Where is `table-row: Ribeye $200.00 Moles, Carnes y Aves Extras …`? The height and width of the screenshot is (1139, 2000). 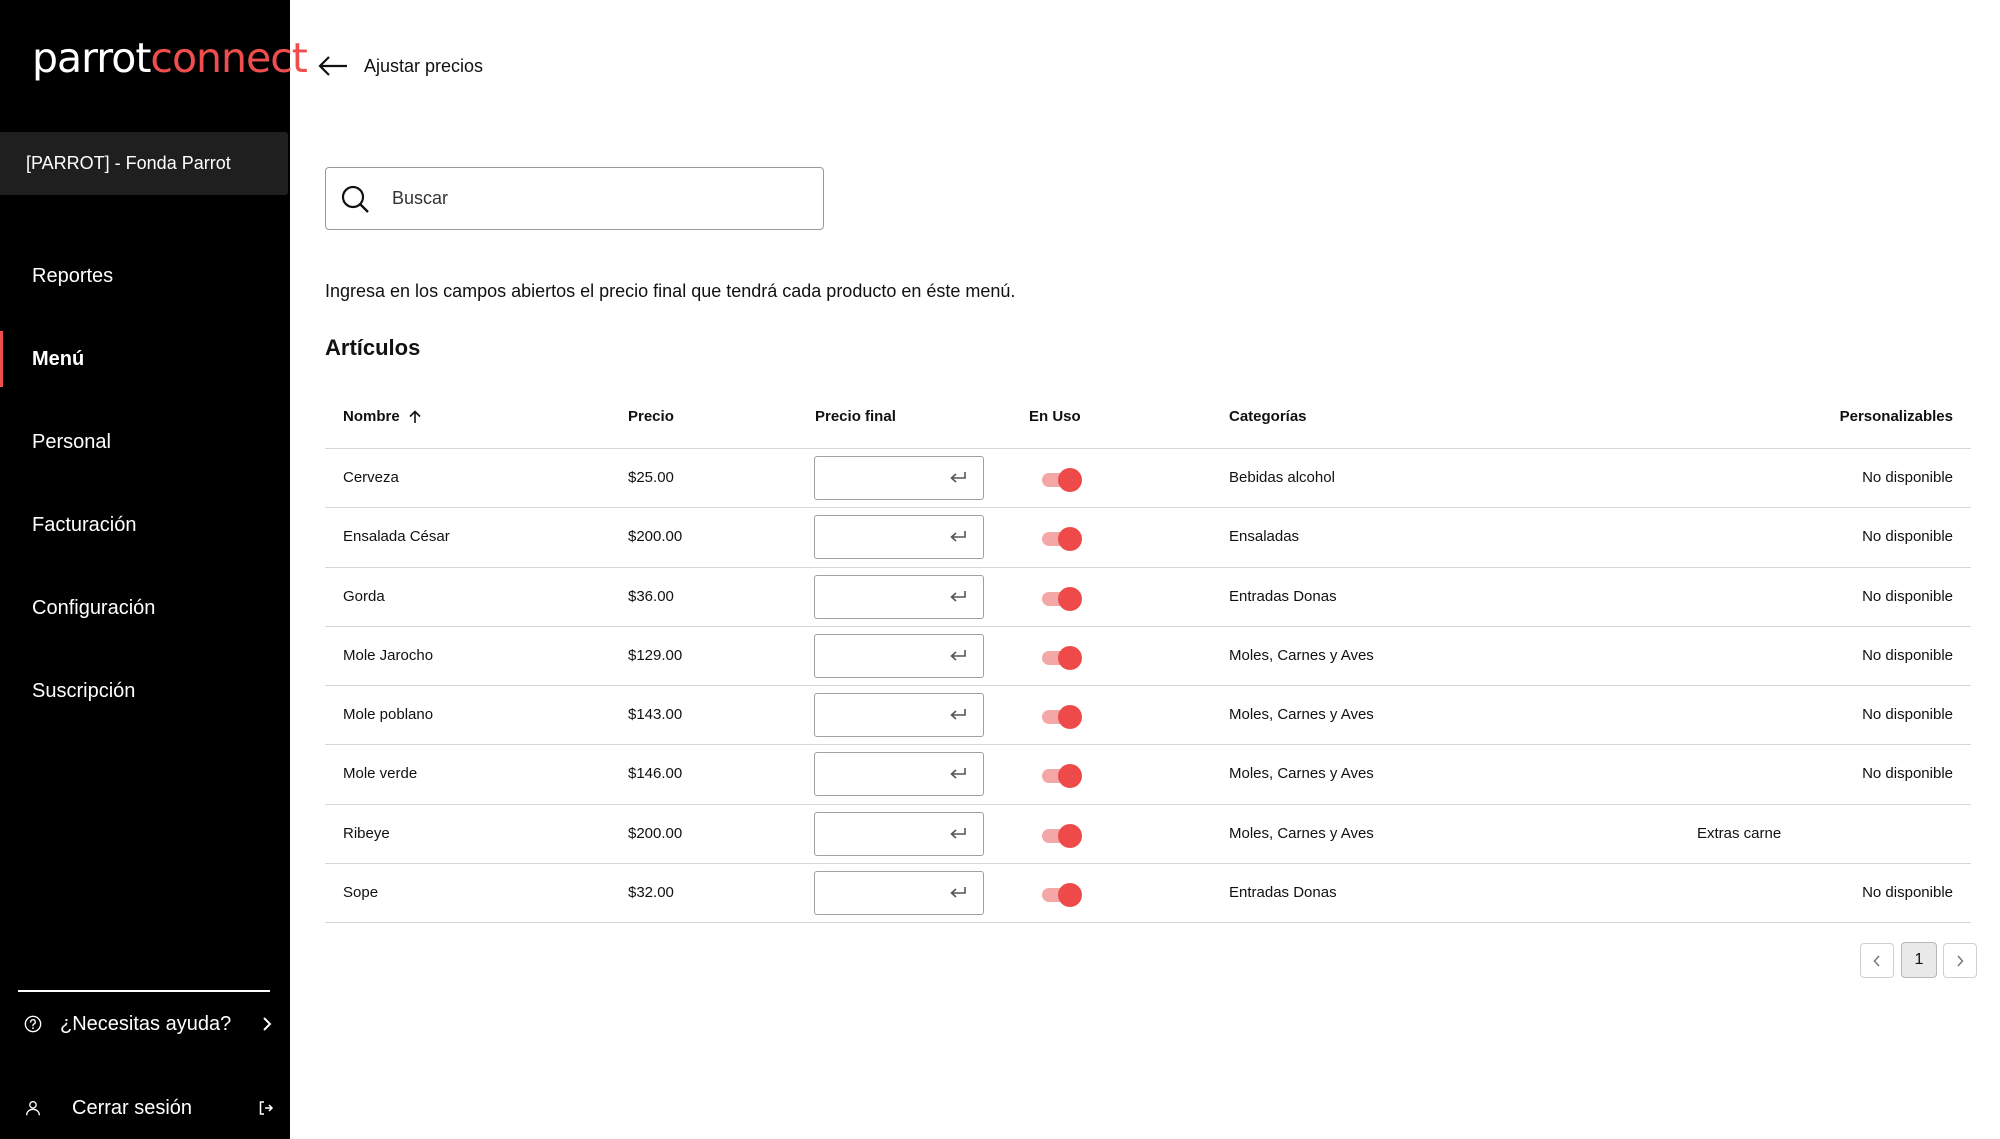
table-row: Ribeye $200.00 Moles, Carnes y Aves Extras … is located at coordinates (1148, 835).